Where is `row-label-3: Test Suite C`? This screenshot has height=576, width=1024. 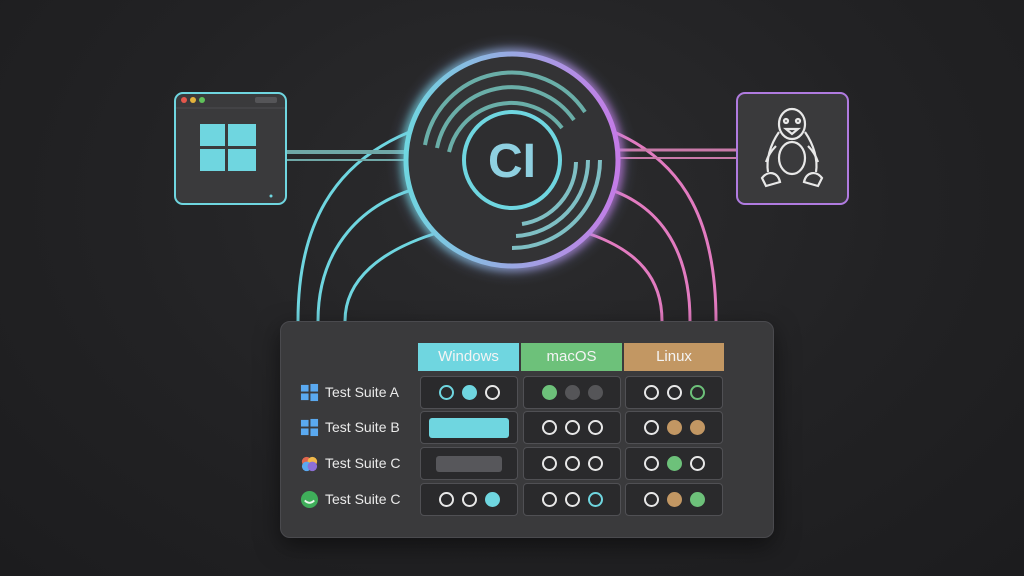 row-label-3: Test Suite C is located at coordinates (350, 463).